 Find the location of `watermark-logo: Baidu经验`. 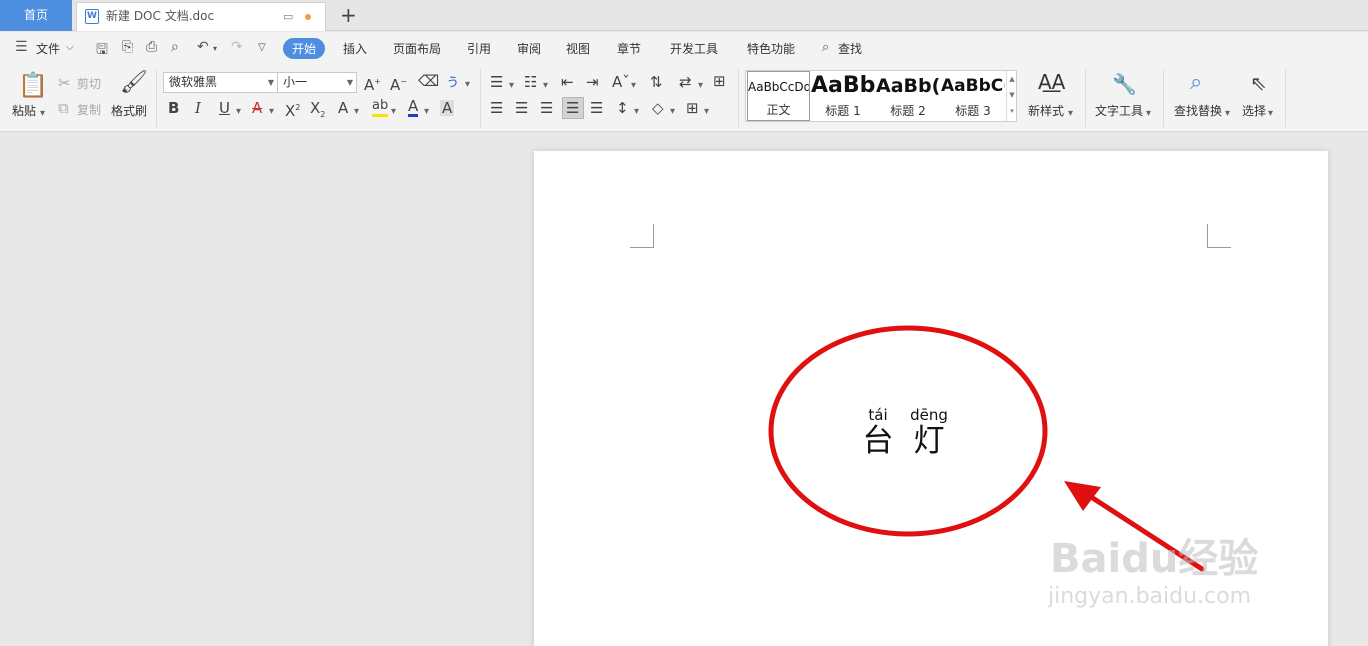

watermark-logo: Baidu经验 is located at coordinates (1154, 559).